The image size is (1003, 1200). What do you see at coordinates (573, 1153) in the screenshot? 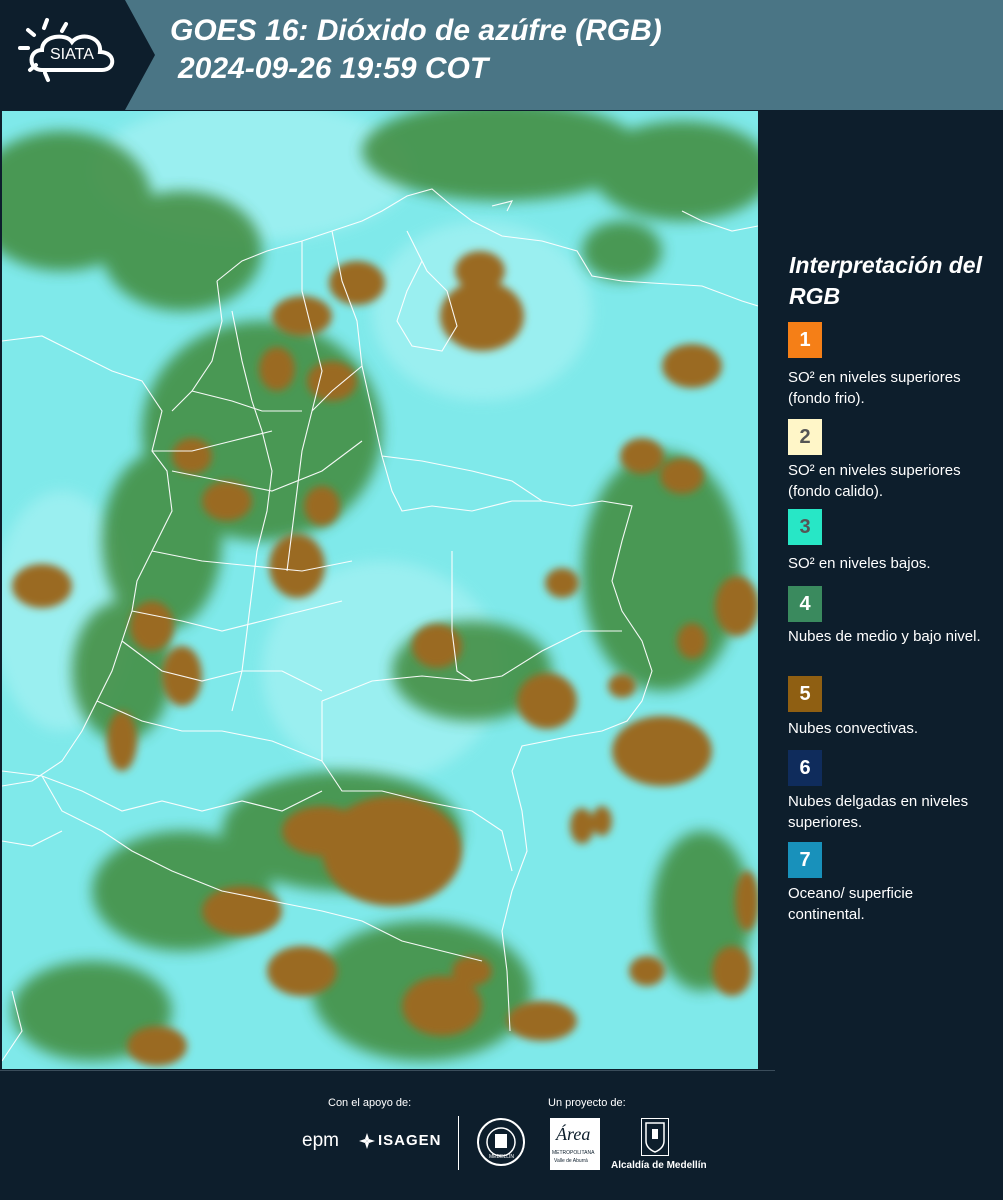
I see `area-logo-sub1: METROPOLITANA` at bounding box center [573, 1153].